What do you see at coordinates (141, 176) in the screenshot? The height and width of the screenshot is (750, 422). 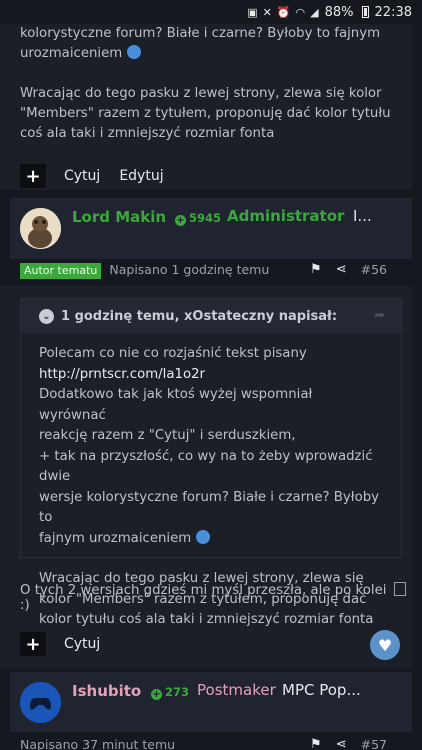 I see `edit-button: Edytuj` at bounding box center [141, 176].